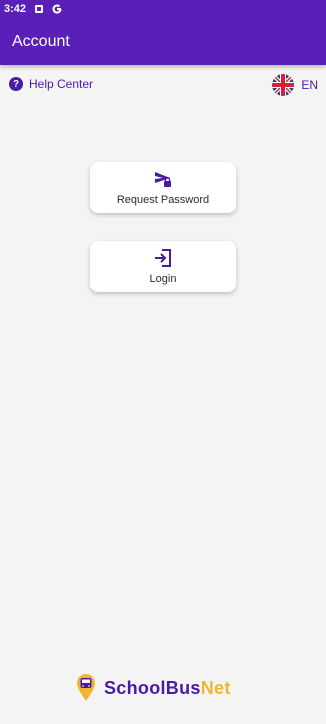  I want to click on uk-flag-icon, so click(283, 85).